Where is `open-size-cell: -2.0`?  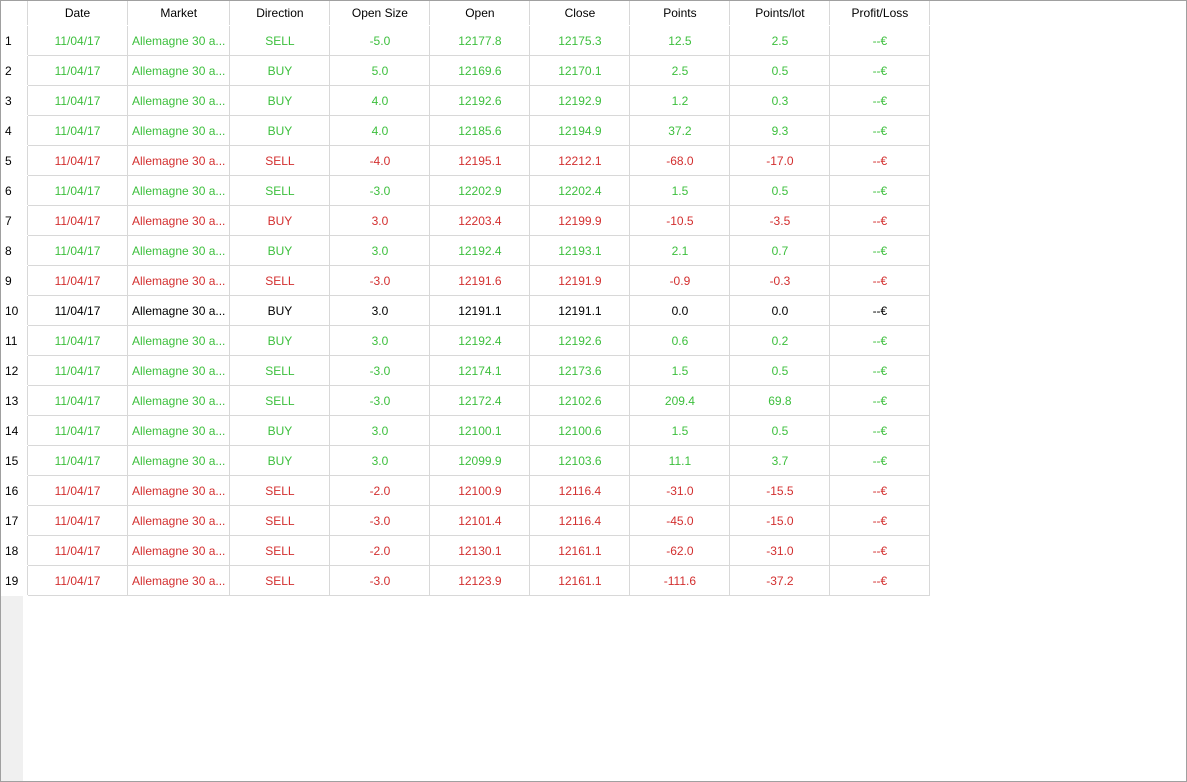 open-size-cell: -2.0 is located at coordinates (380, 550).